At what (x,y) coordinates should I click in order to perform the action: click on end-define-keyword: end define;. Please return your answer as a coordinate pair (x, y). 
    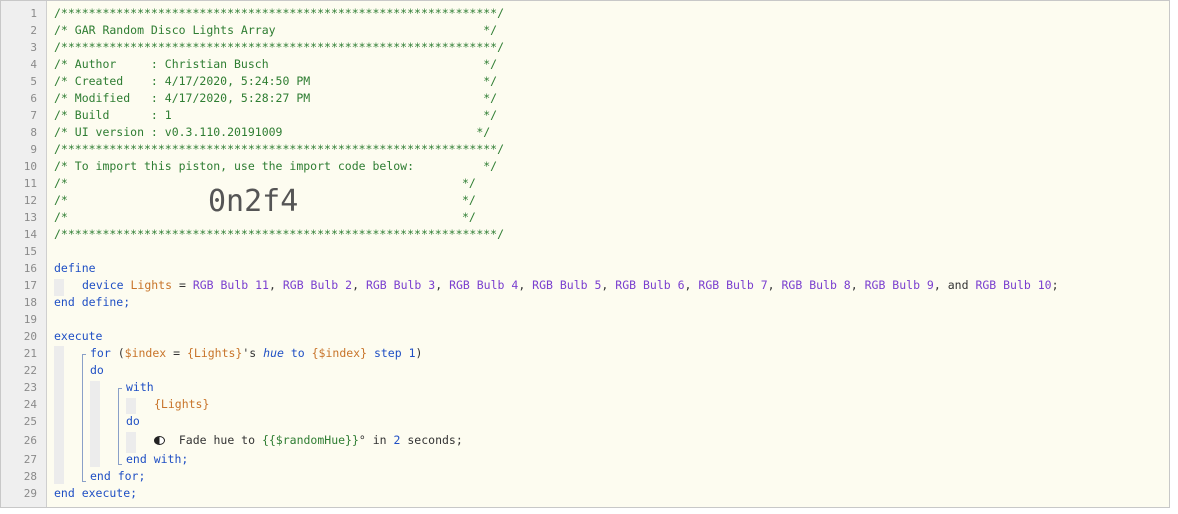
    Looking at the image, I should click on (92, 302).